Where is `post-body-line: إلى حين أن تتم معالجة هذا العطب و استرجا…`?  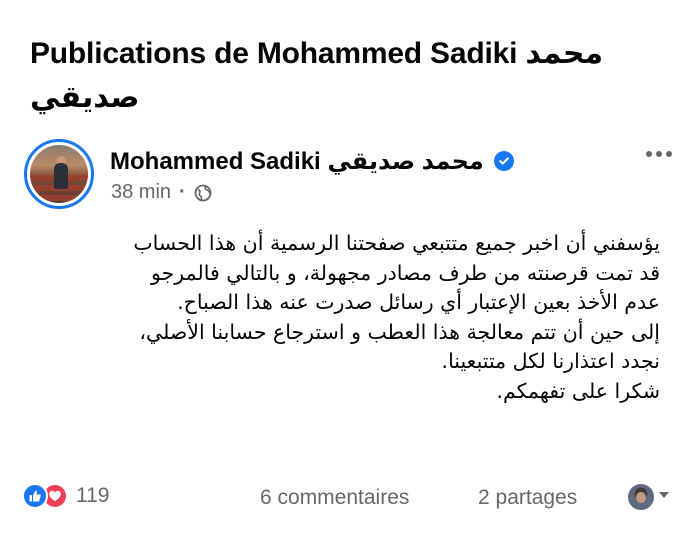
post-body-line: إلى حين أن تتم معالجة هذا العطب و استرجا… is located at coordinates (399, 331).